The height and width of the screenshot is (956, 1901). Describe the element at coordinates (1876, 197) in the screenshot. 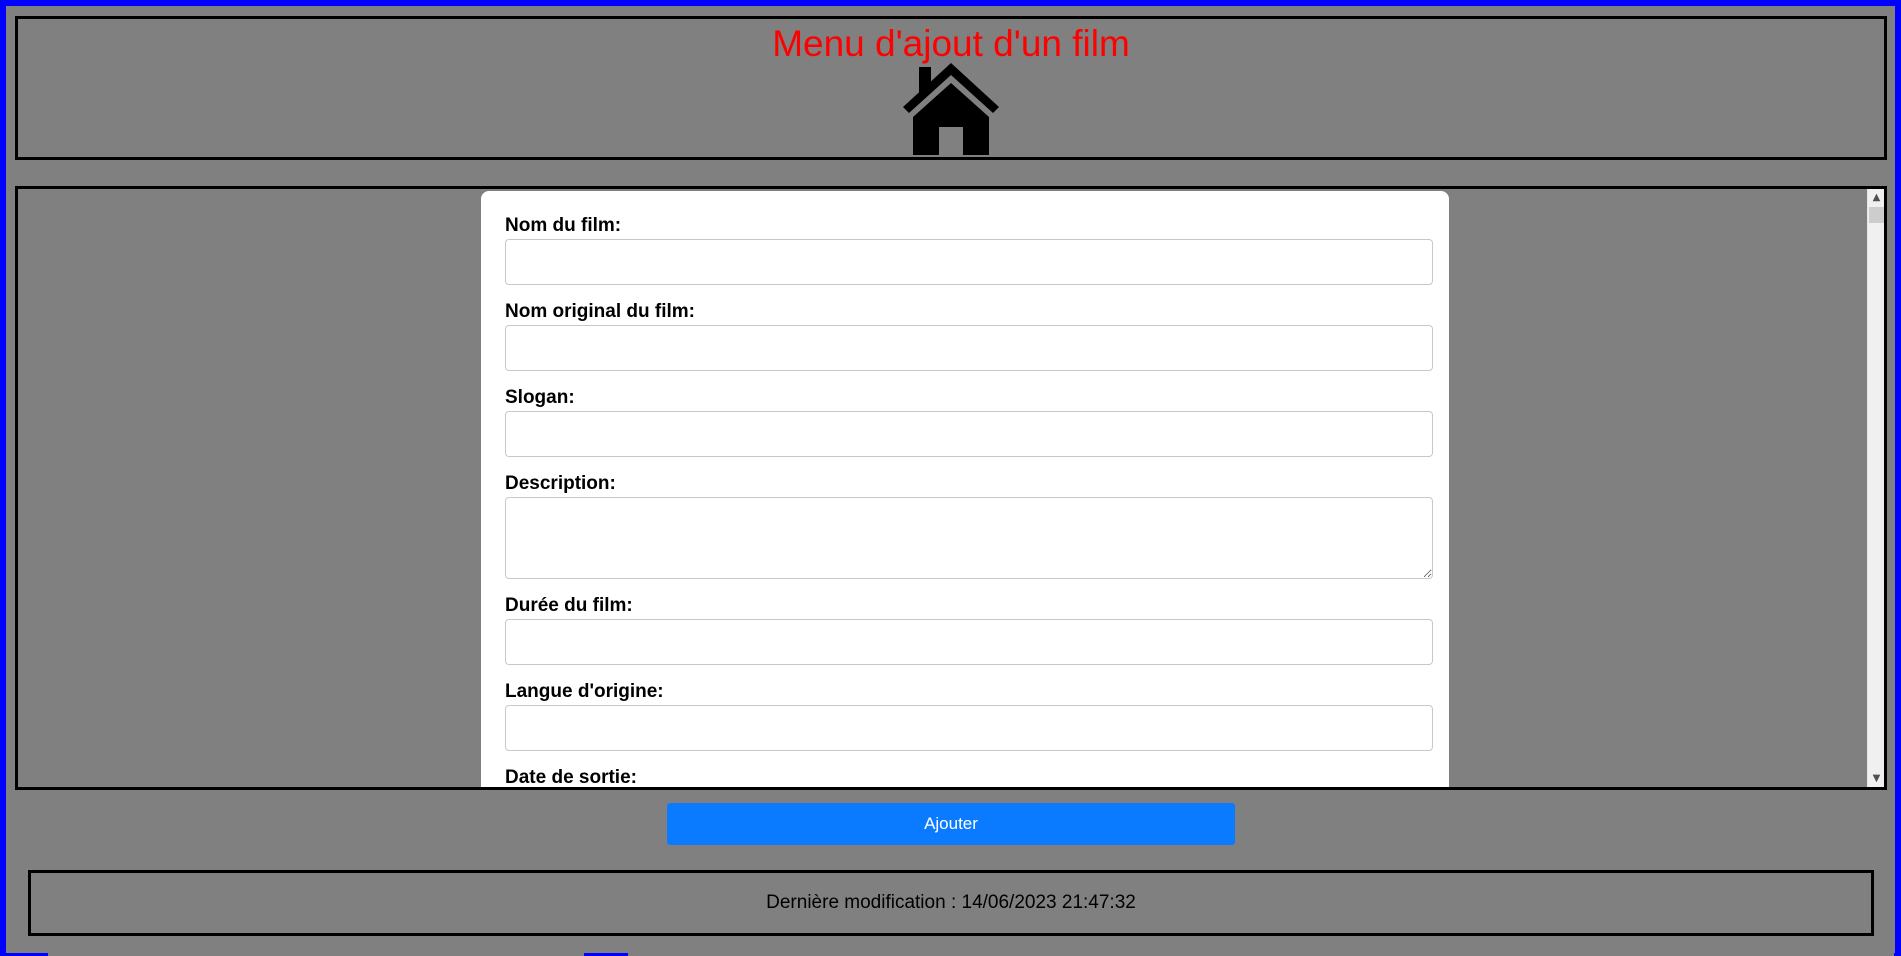

I see `scroll-up-arrow-icon: ▲` at that location.